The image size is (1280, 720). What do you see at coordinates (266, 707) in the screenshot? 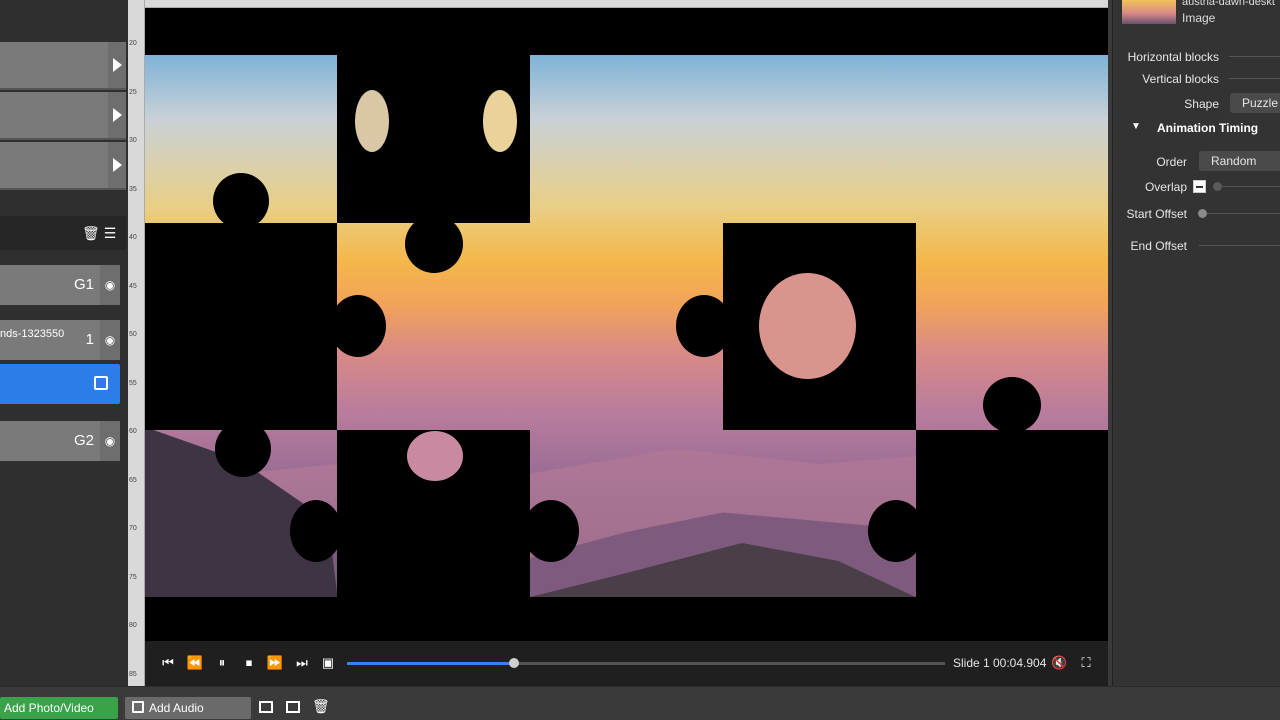
I see `single-layout-icon` at bounding box center [266, 707].